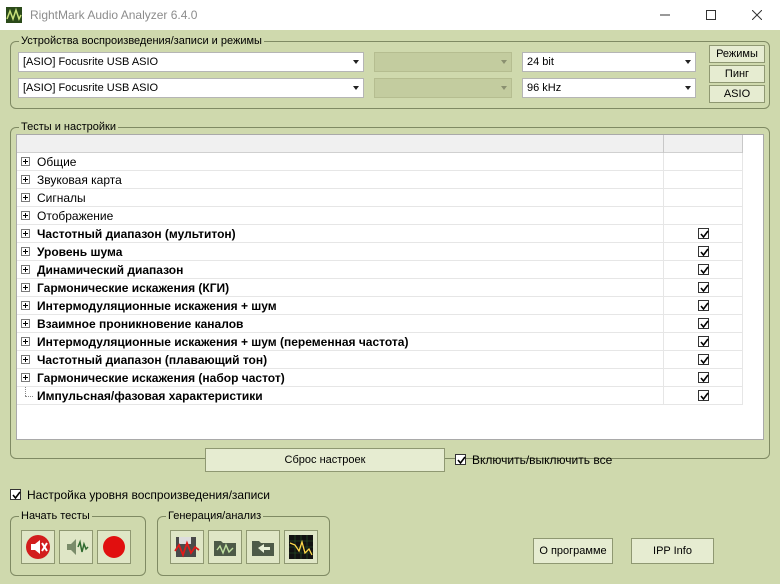  Describe the element at coordinates (540, 62) in the screenshot. I see `bit-depth-value: 24 bit` at that location.